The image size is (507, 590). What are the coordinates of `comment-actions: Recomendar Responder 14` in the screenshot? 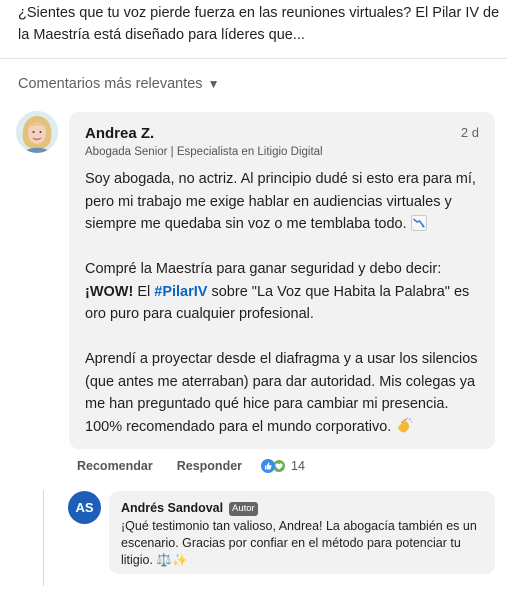 It's located at (191, 466).